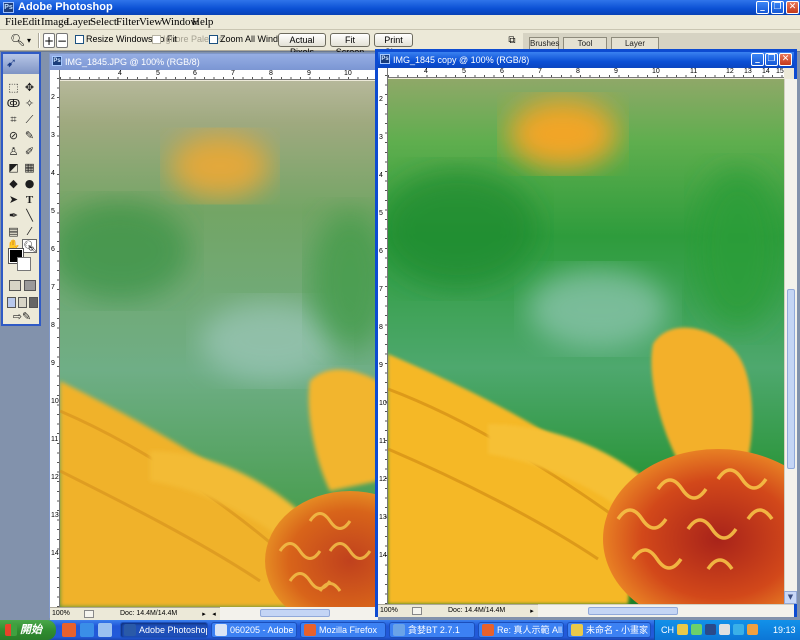 The height and width of the screenshot is (640, 800). Describe the element at coordinates (29, 120) in the screenshot. I see `slice-tool-icon: ⟋` at that location.